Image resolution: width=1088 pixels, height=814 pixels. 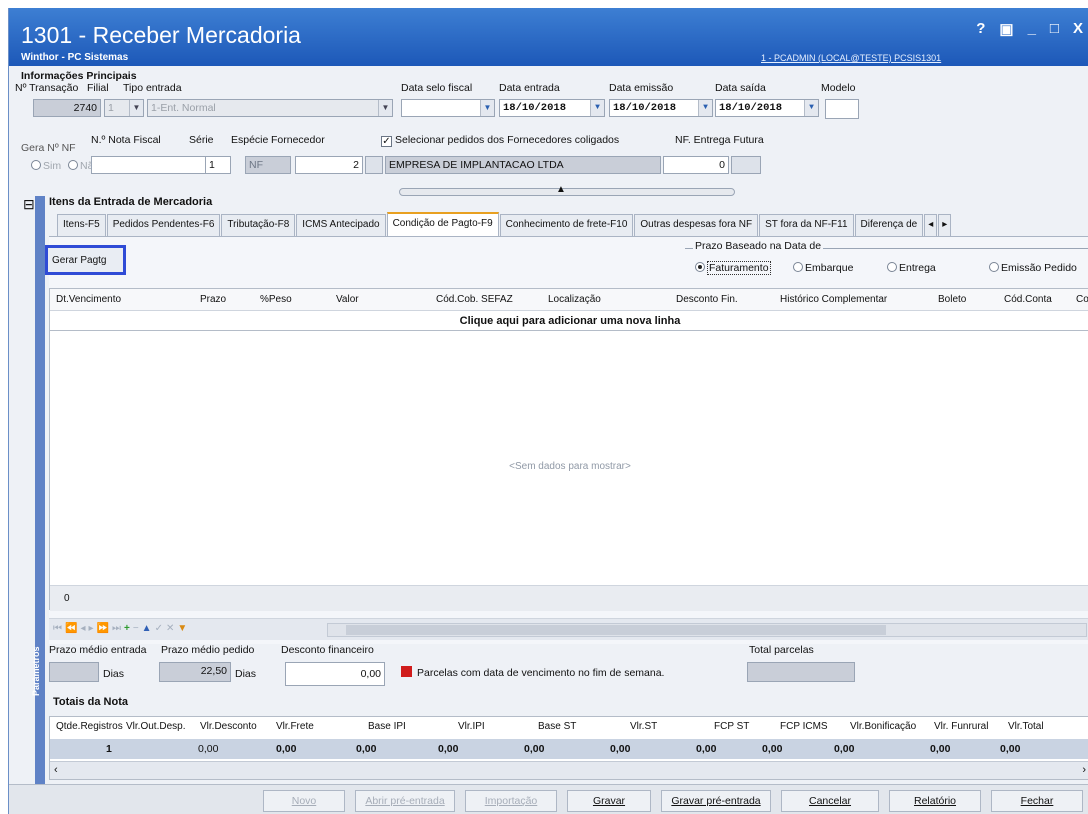 What do you see at coordinates (842, 109) in the screenshot?
I see `modelo-field` at bounding box center [842, 109].